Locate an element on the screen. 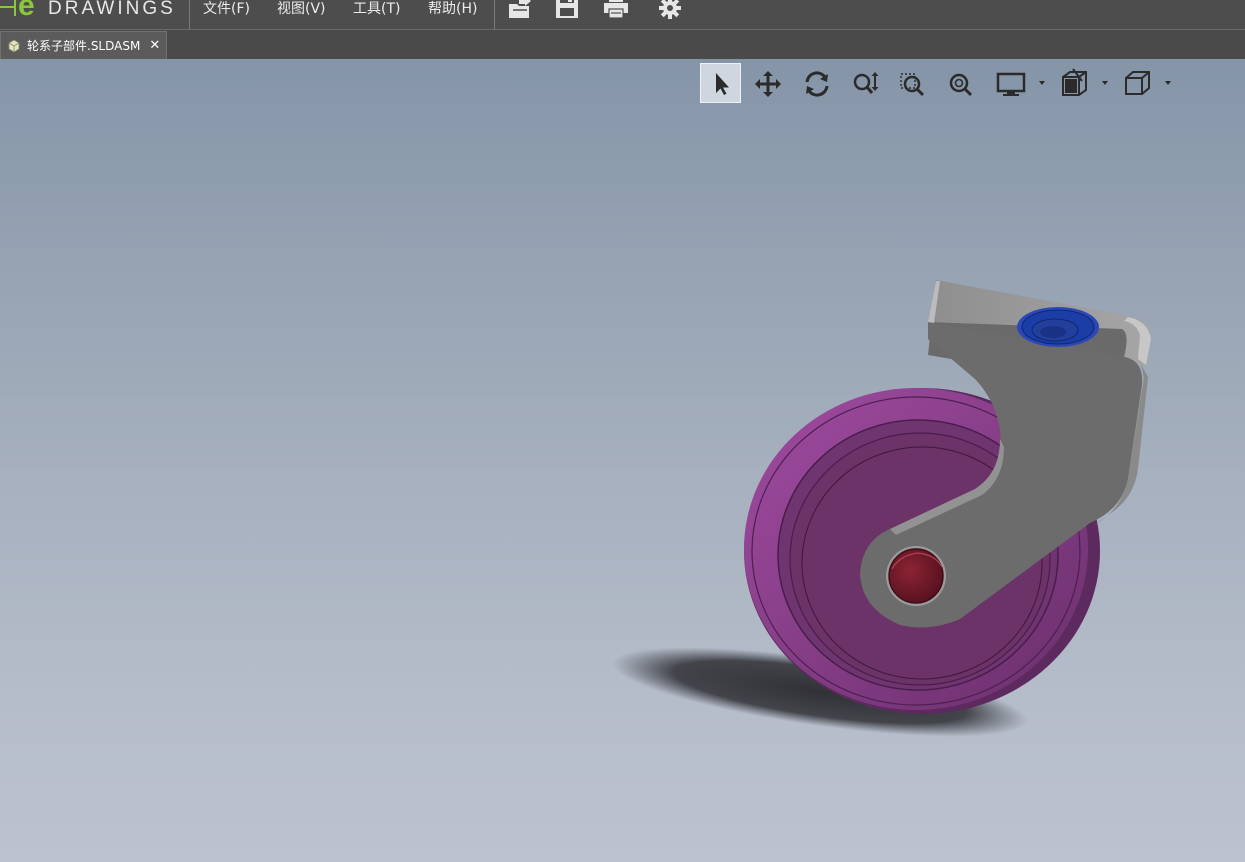 The image size is (1245, 862). close-icon: ✕ is located at coordinates (154, 45).